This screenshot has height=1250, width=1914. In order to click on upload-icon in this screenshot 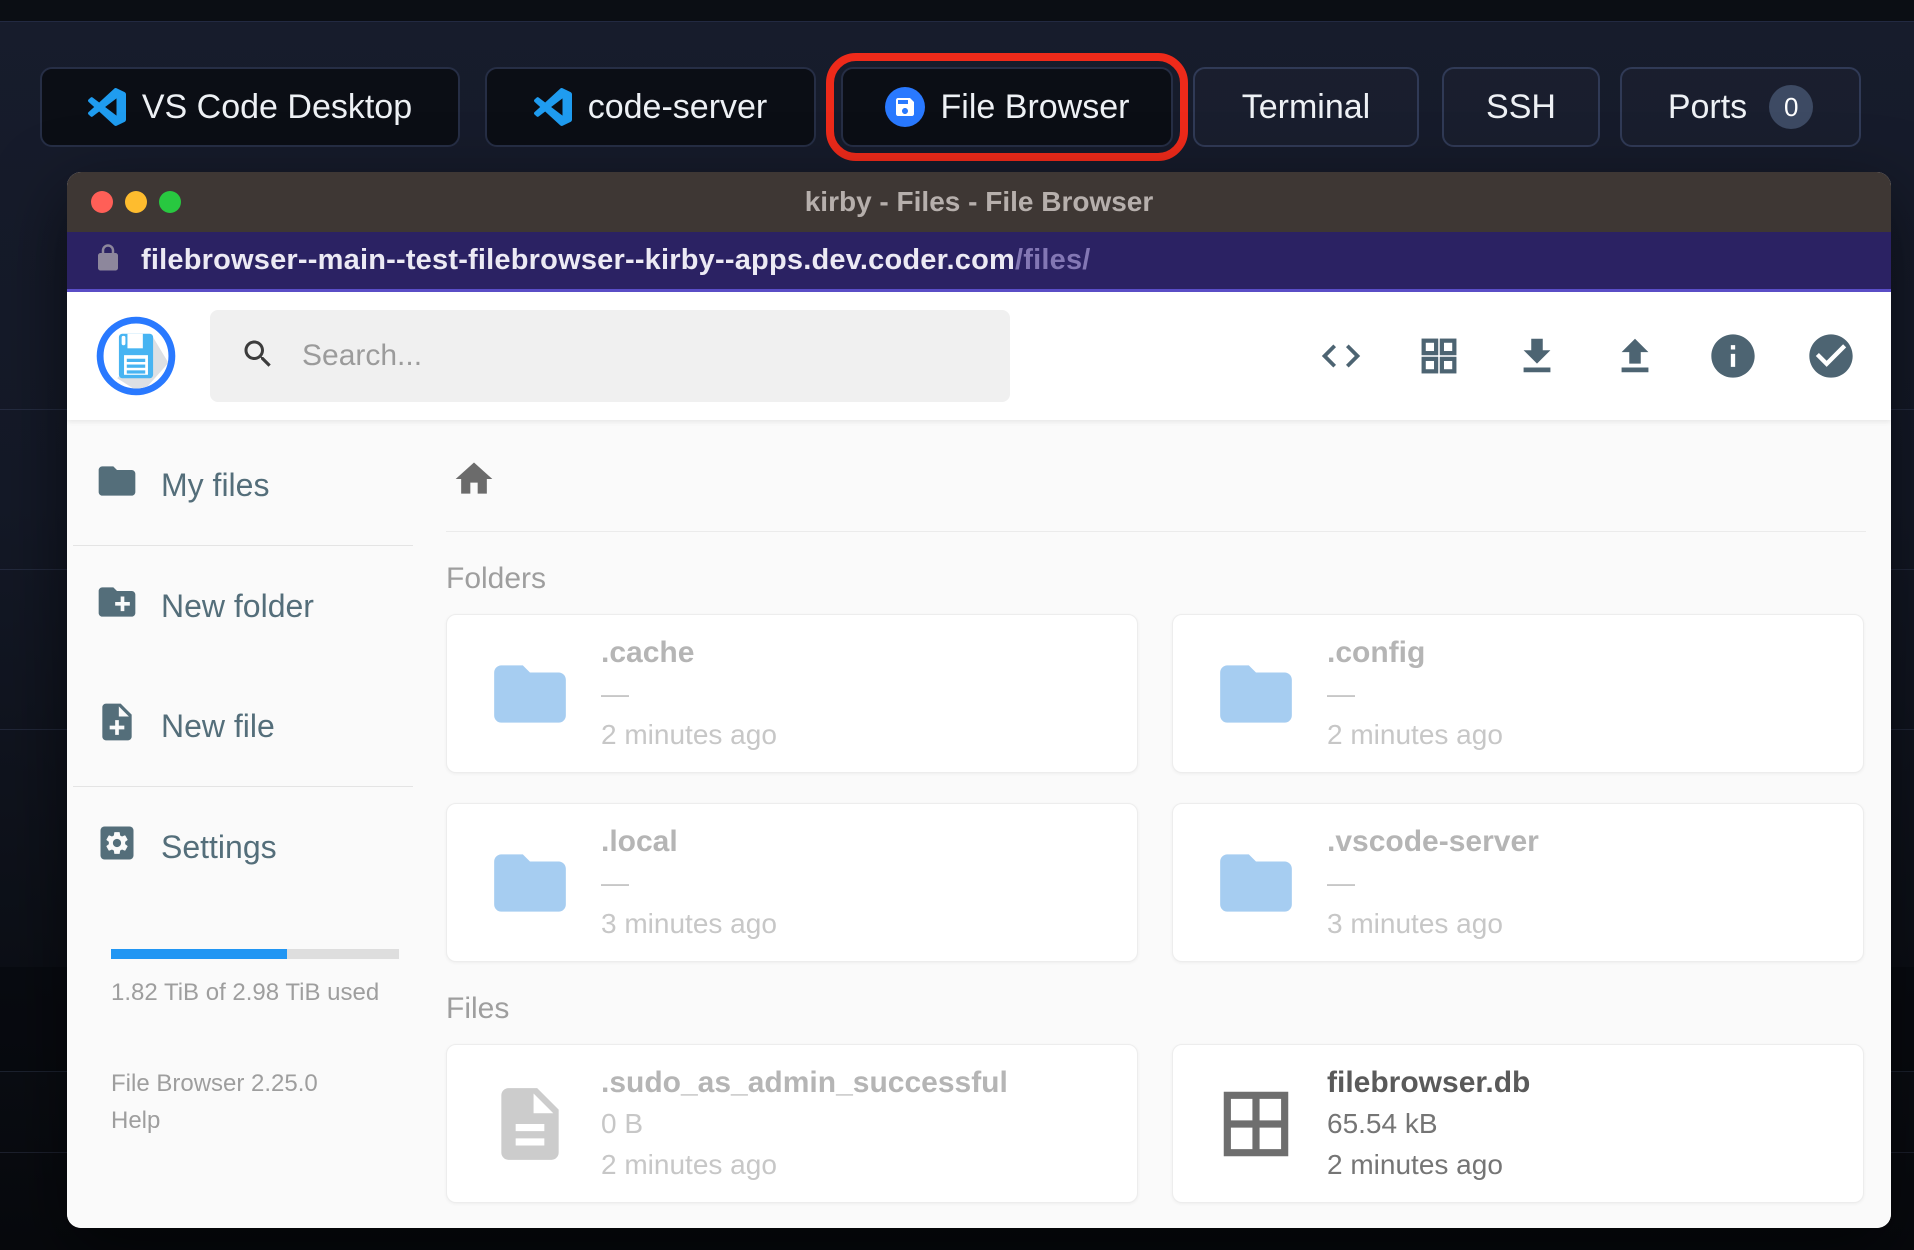, I will do `click(1635, 356)`.